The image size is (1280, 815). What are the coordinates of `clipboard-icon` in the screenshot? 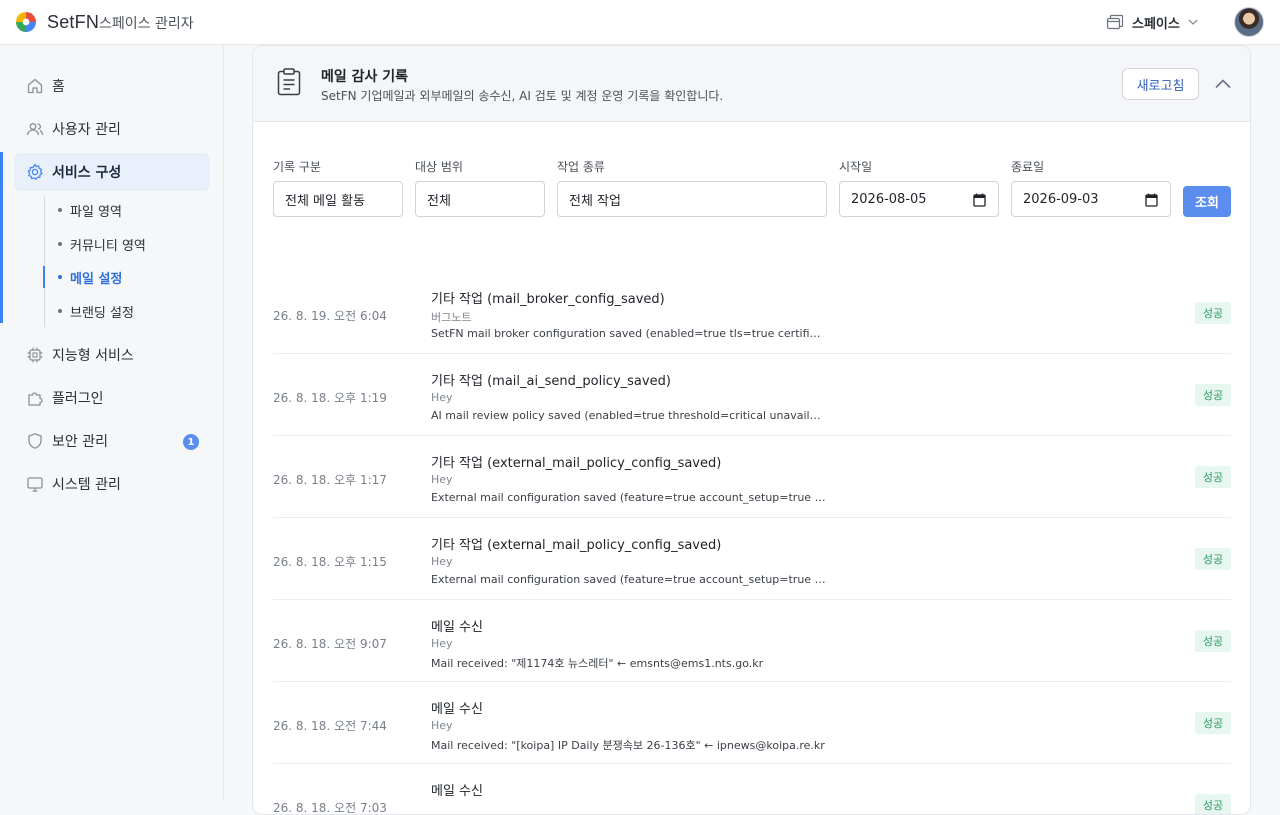 It's located at (289, 82).